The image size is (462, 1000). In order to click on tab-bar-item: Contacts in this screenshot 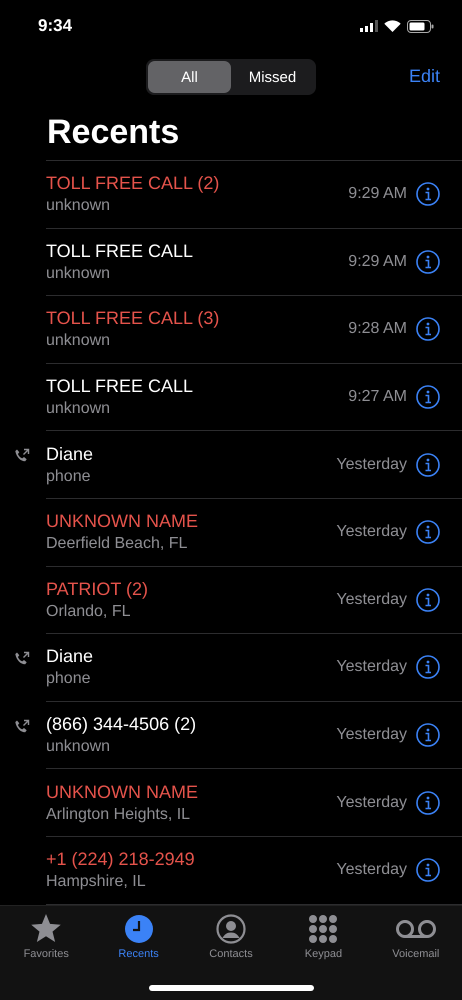, I will do `click(231, 953)`.